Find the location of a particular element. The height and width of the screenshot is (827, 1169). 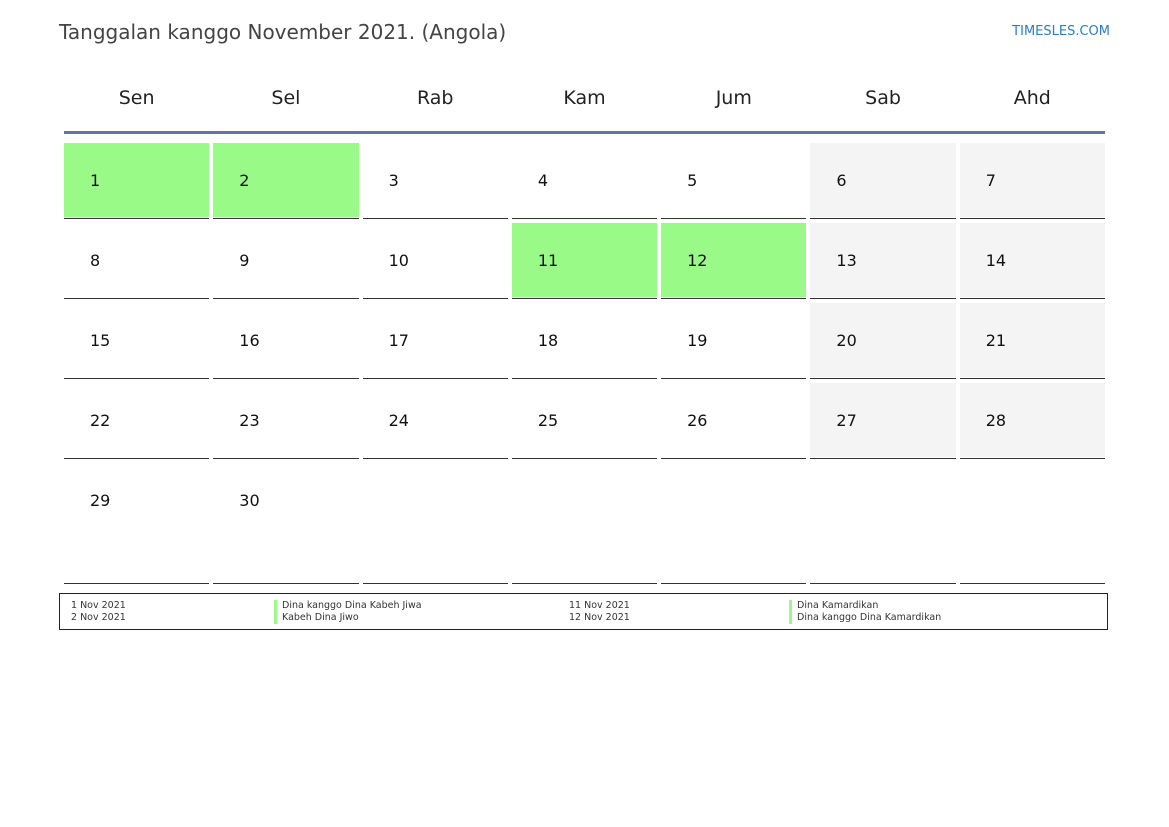

day-cell: 29 is located at coordinates (137, 521).